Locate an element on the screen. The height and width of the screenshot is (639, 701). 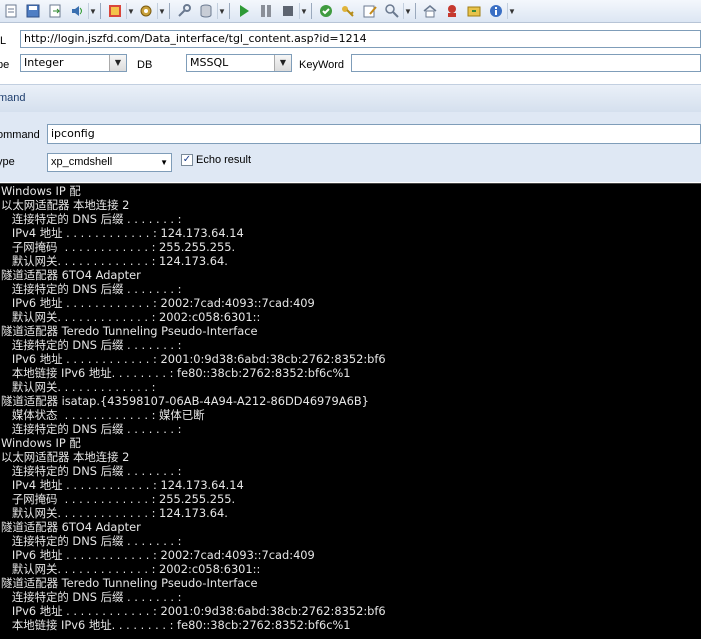
echo-result-checkbox: ✓ is located at coordinates (187, 160).